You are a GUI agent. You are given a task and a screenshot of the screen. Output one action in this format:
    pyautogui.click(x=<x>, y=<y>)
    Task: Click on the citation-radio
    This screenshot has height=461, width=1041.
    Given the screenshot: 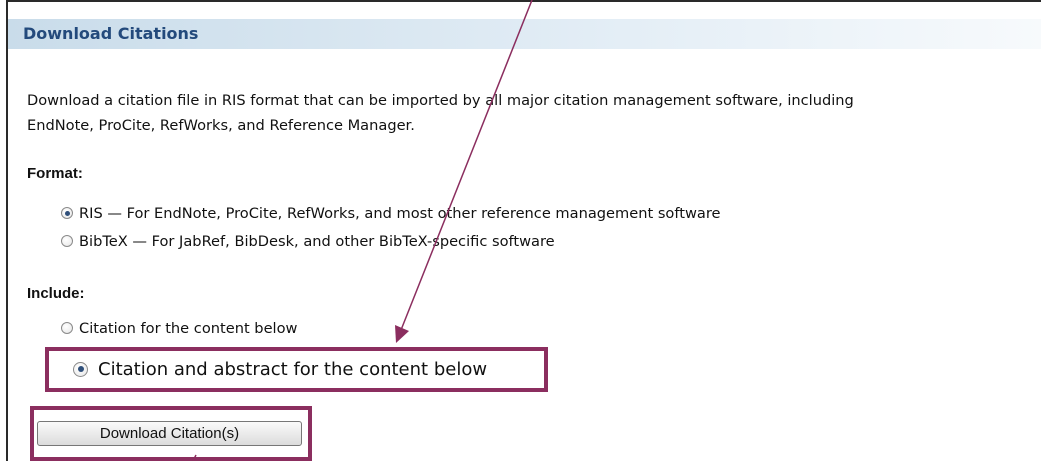 What is the action you would take?
    pyautogui.click(x=67, y=328)
    